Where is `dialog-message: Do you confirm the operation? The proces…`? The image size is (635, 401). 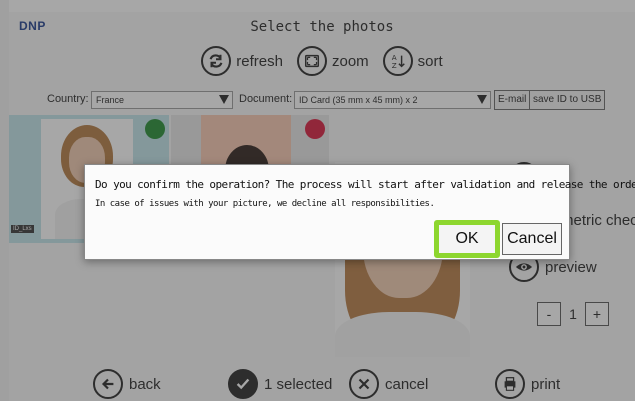
dialog-message: Do you confirm the operation? The proces… is located at coordinates (365, 184).